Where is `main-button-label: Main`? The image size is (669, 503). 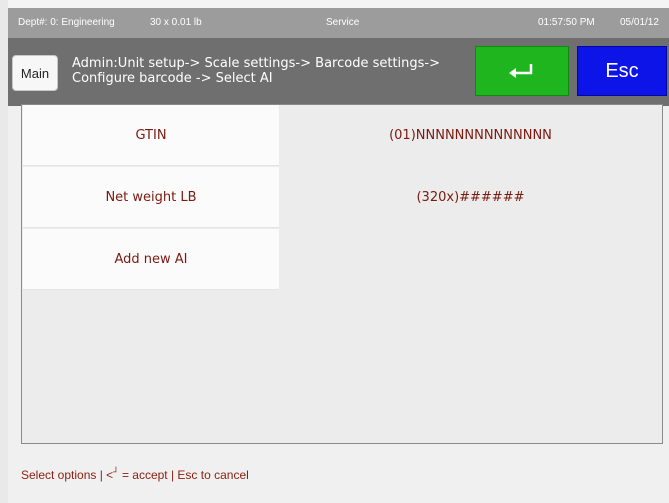 main-button-label: Main is located at coordinates (35, 73).